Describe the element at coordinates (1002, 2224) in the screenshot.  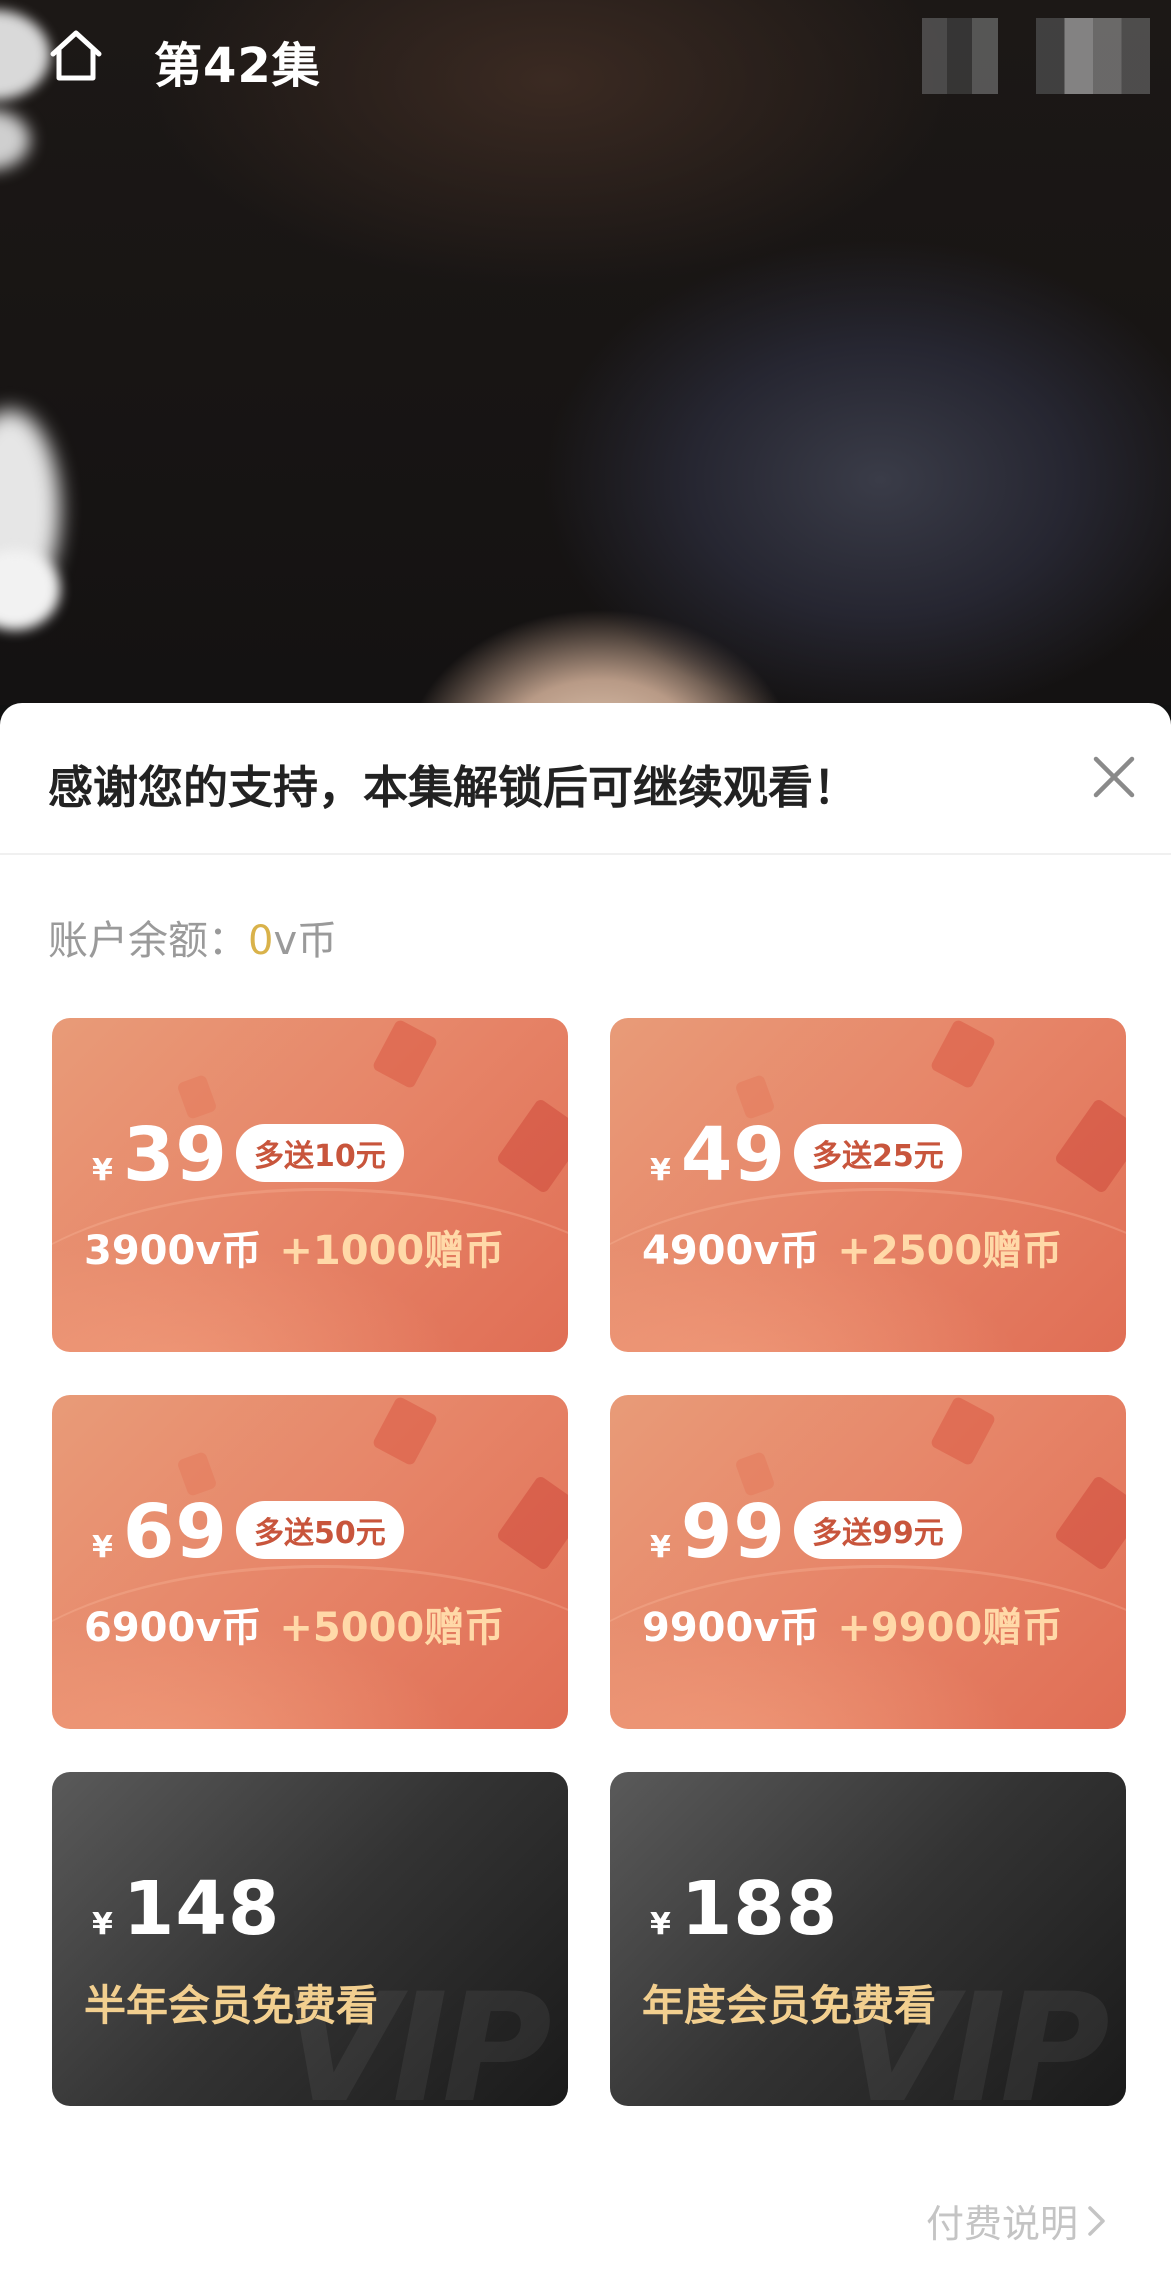
I see `payment-info-label: 付费说明` at that location.